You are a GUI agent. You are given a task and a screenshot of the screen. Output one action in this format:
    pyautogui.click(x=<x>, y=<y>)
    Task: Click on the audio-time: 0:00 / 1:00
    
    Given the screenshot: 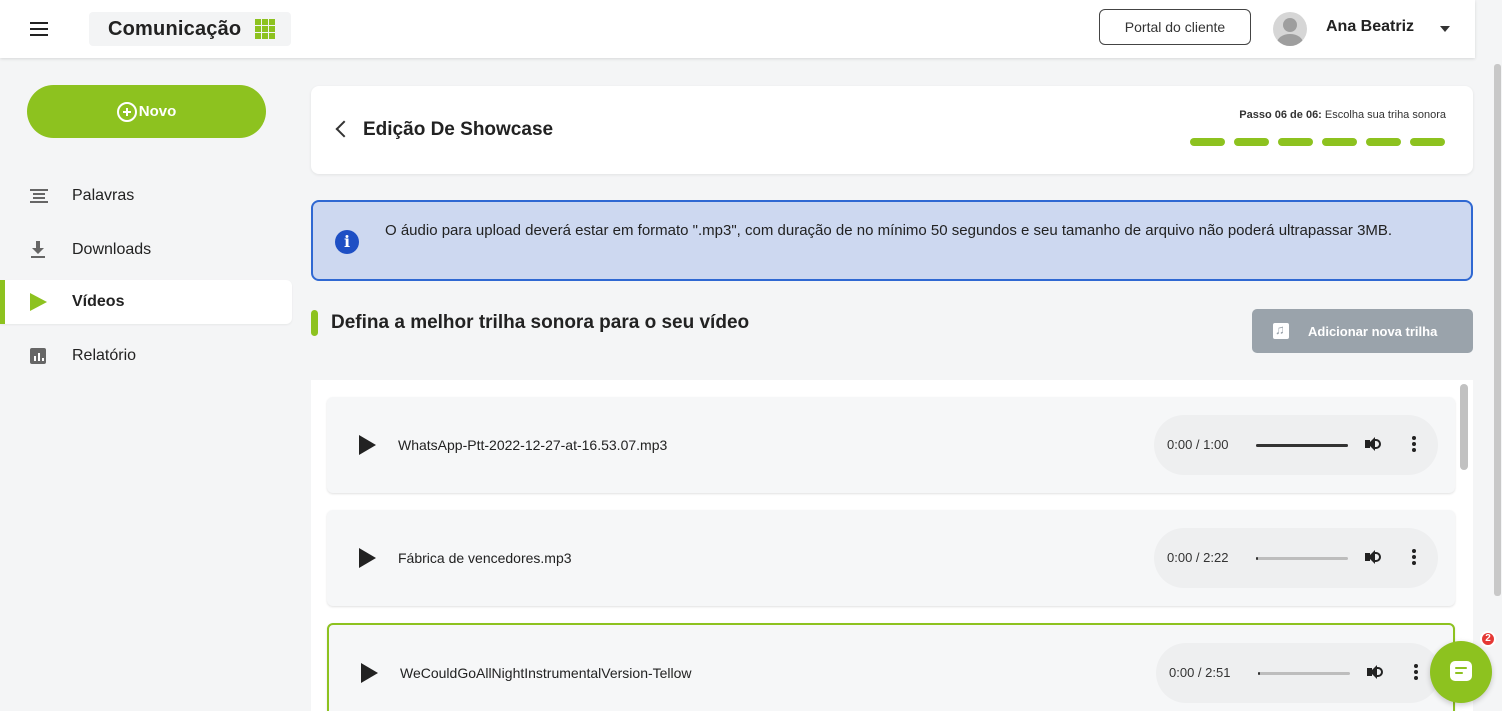 What is the action you would take?
    pyautogui.click(x=1198, y=444)
    